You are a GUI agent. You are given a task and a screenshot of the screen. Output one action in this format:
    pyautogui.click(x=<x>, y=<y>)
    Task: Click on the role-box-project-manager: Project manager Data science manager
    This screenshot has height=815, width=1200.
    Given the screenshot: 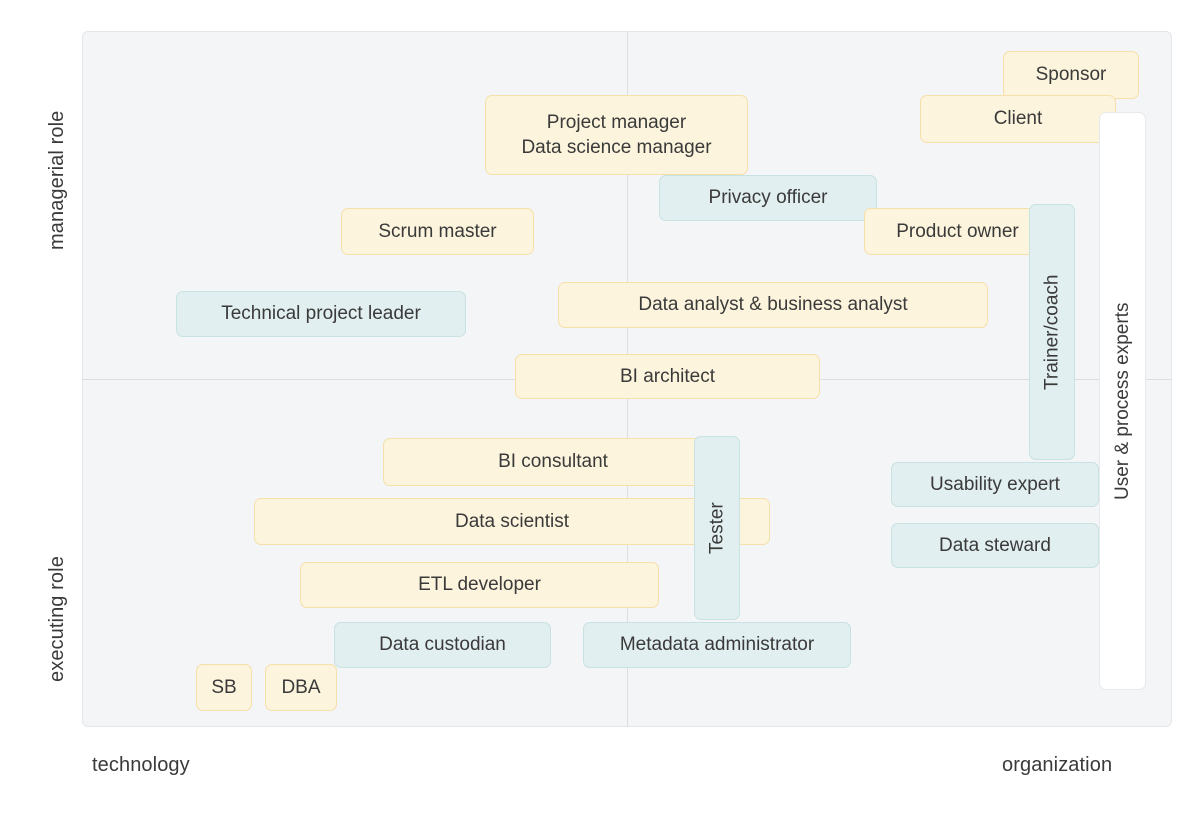 What is the action you would take?
    pyautogui.click(x=616, y=135)
    